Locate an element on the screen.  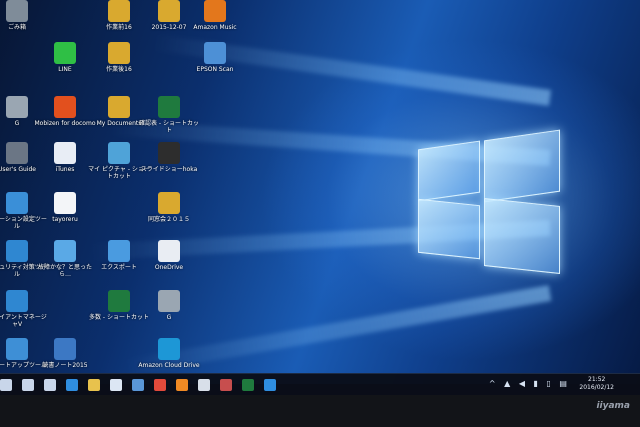
desktop-icon: G is located at coordinates (169, 305).